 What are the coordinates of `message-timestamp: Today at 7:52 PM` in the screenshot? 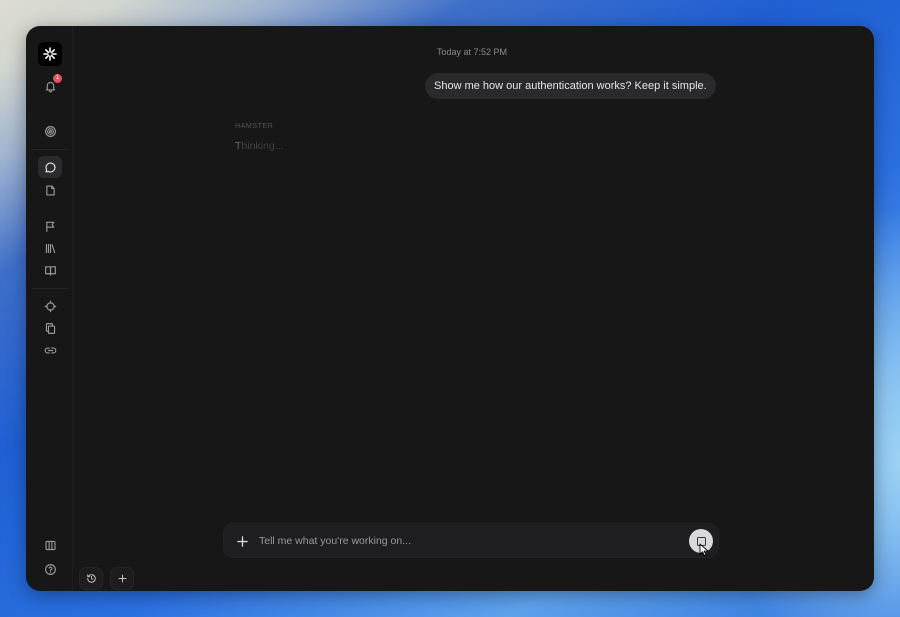 It's located at (472, 52).